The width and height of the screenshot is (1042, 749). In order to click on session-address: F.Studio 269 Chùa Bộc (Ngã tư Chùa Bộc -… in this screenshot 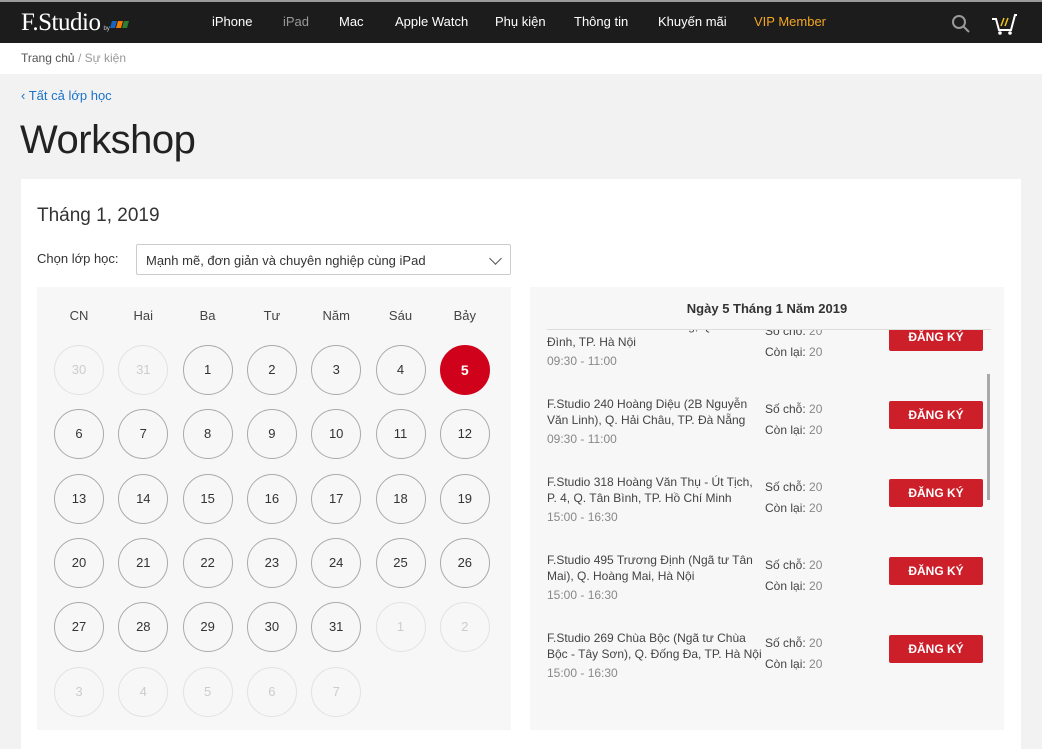, I will do `click(654, 646)`.